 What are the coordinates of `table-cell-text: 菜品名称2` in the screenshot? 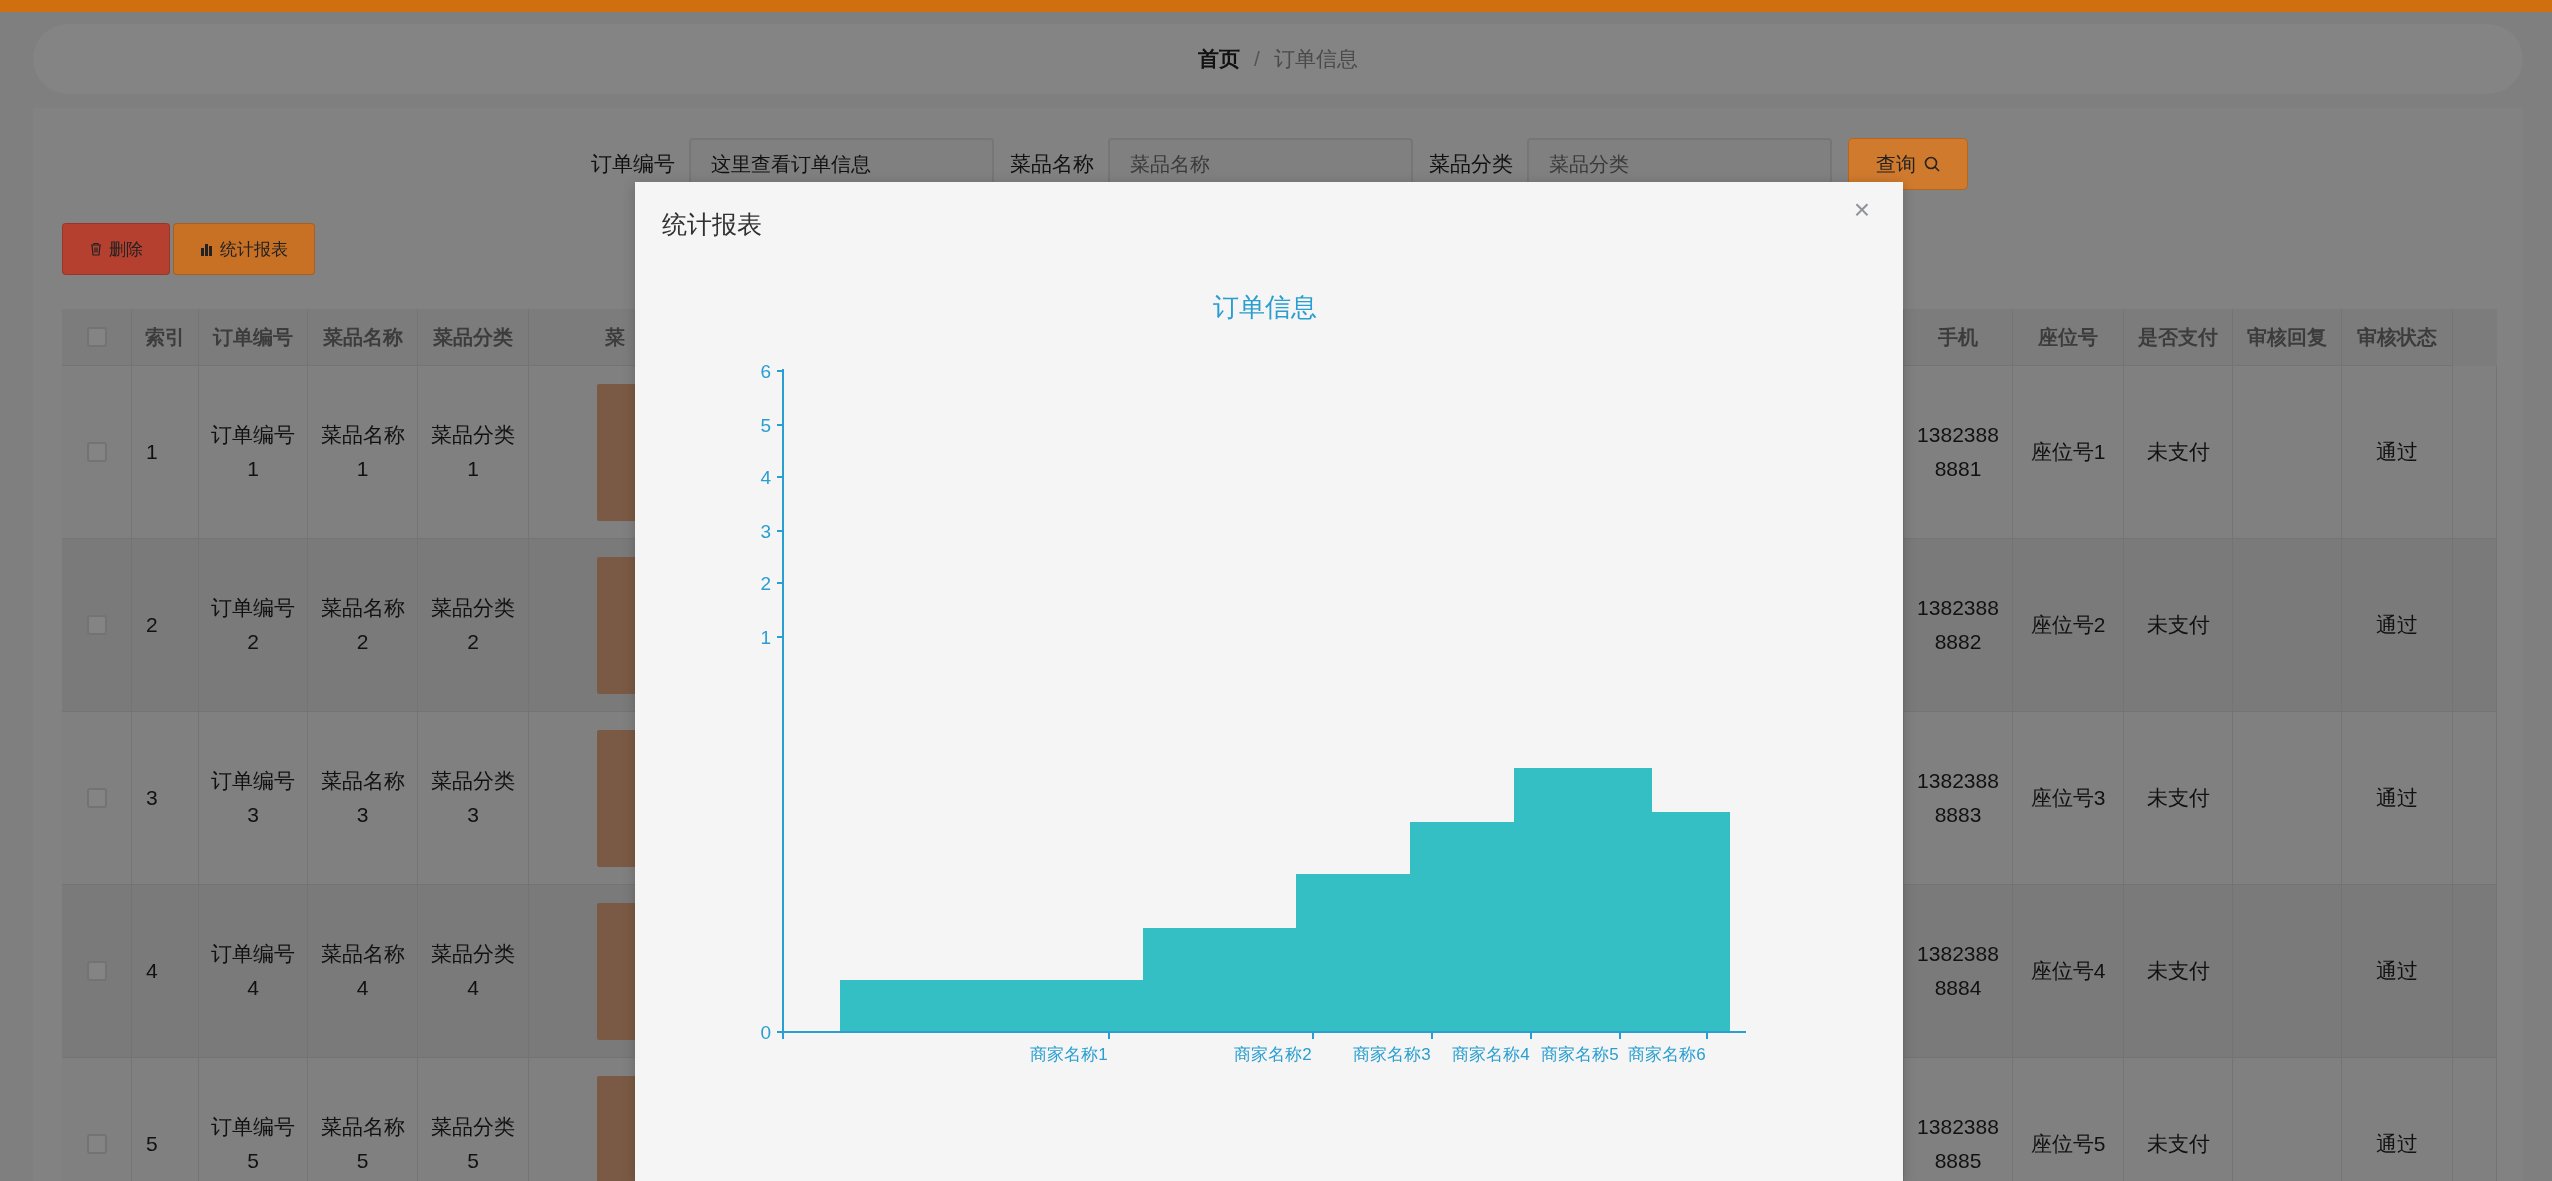 It's located at (362, 625).